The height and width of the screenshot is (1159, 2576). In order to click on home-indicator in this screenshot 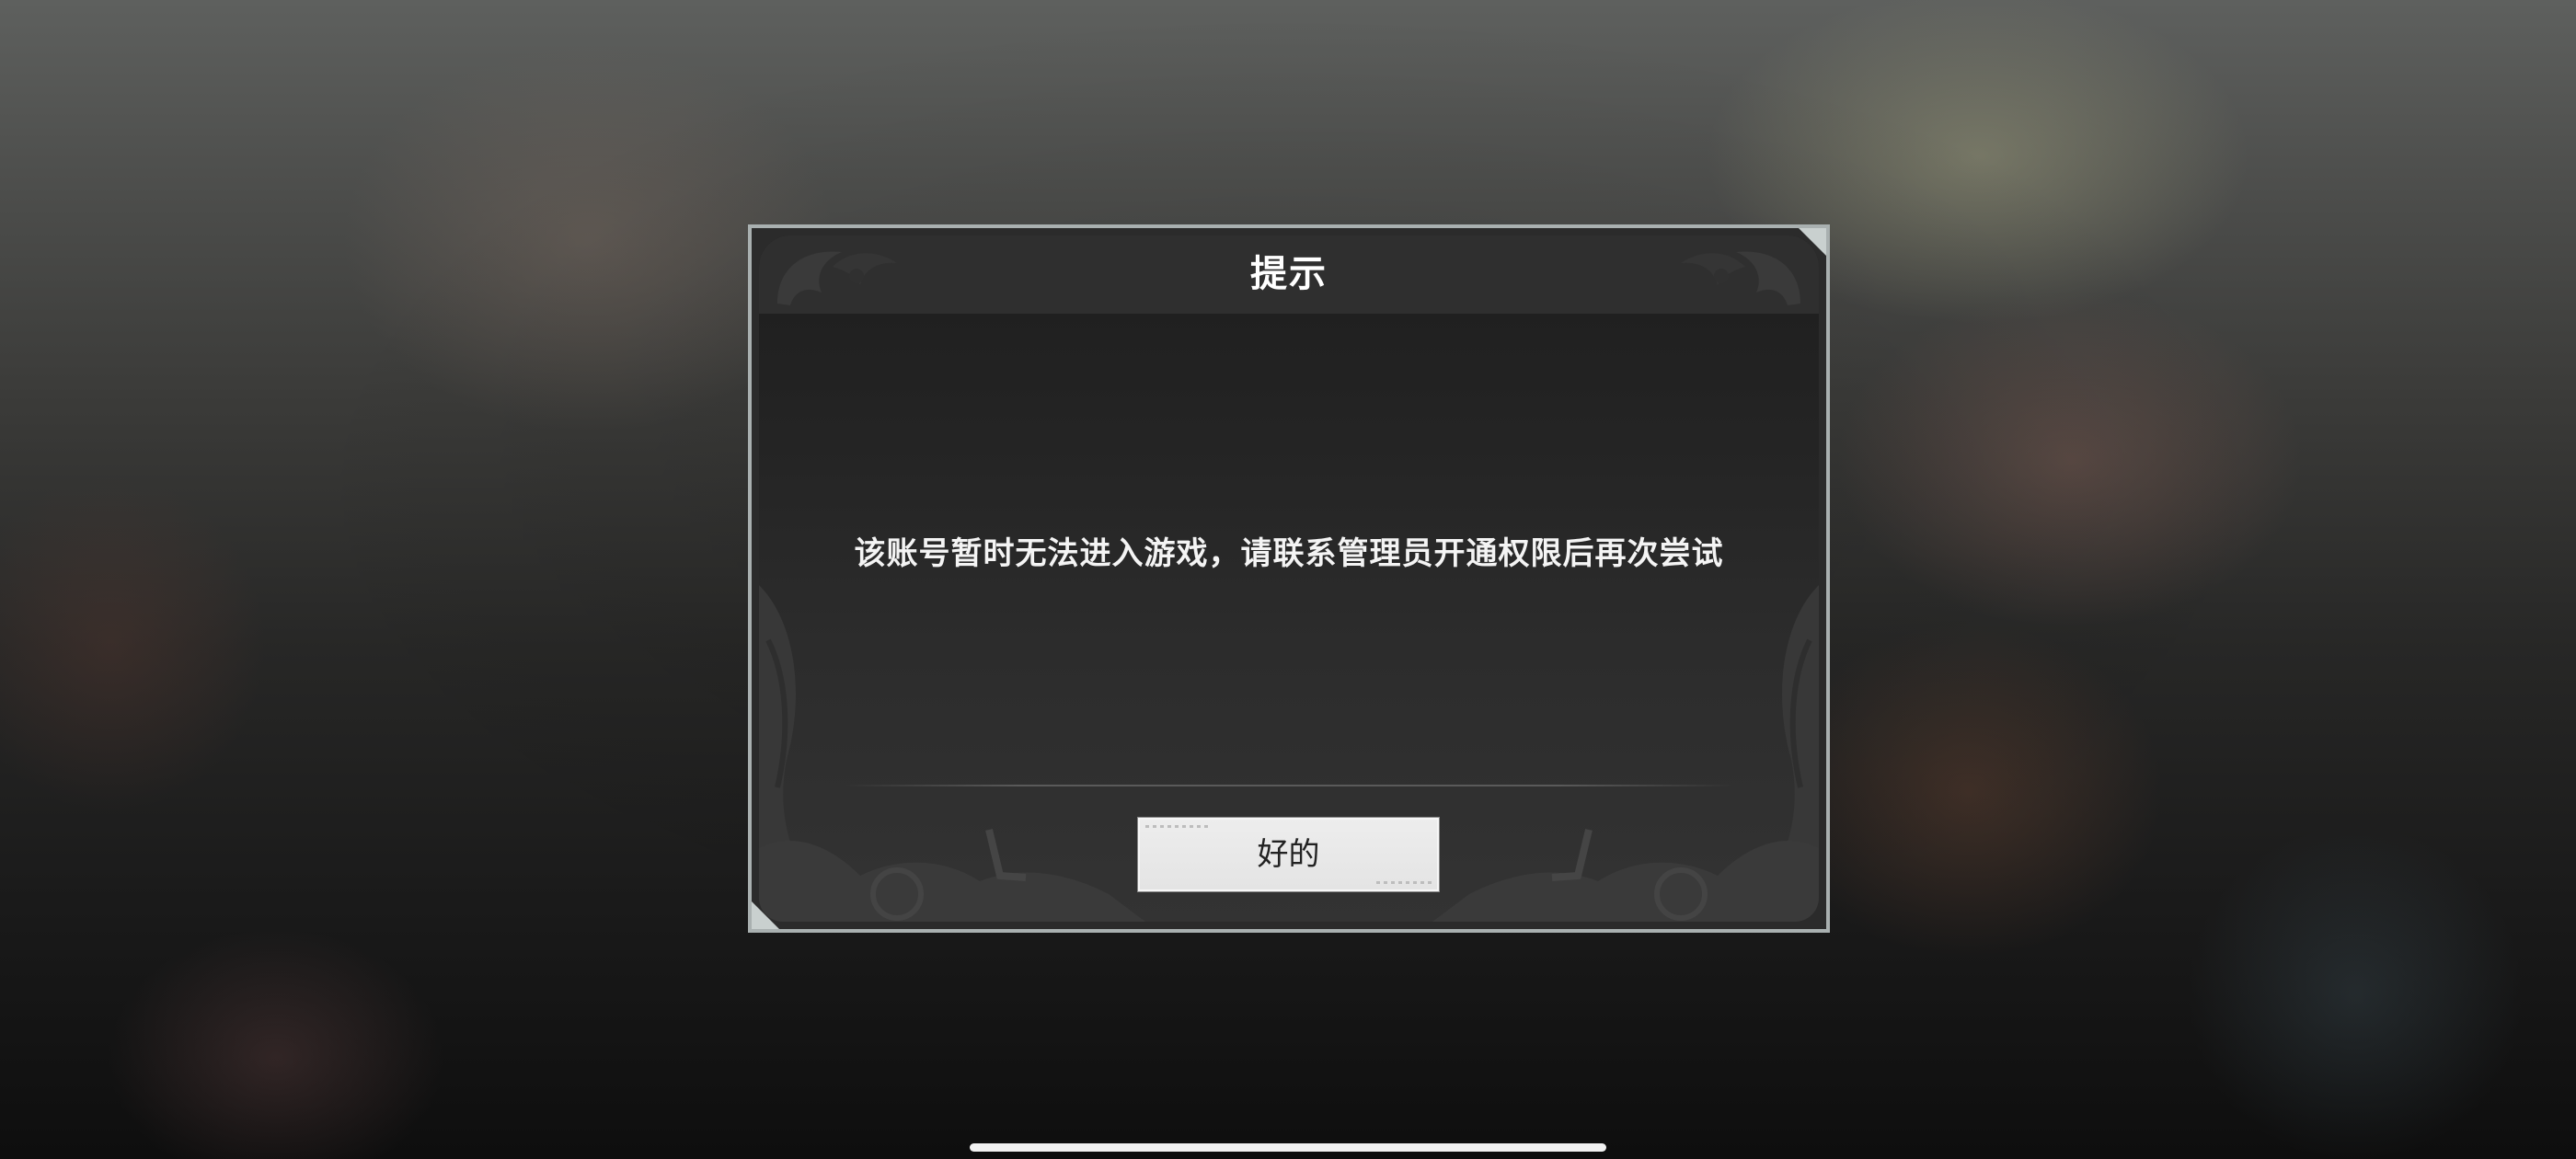, I will do `click(1288, 1147)`.